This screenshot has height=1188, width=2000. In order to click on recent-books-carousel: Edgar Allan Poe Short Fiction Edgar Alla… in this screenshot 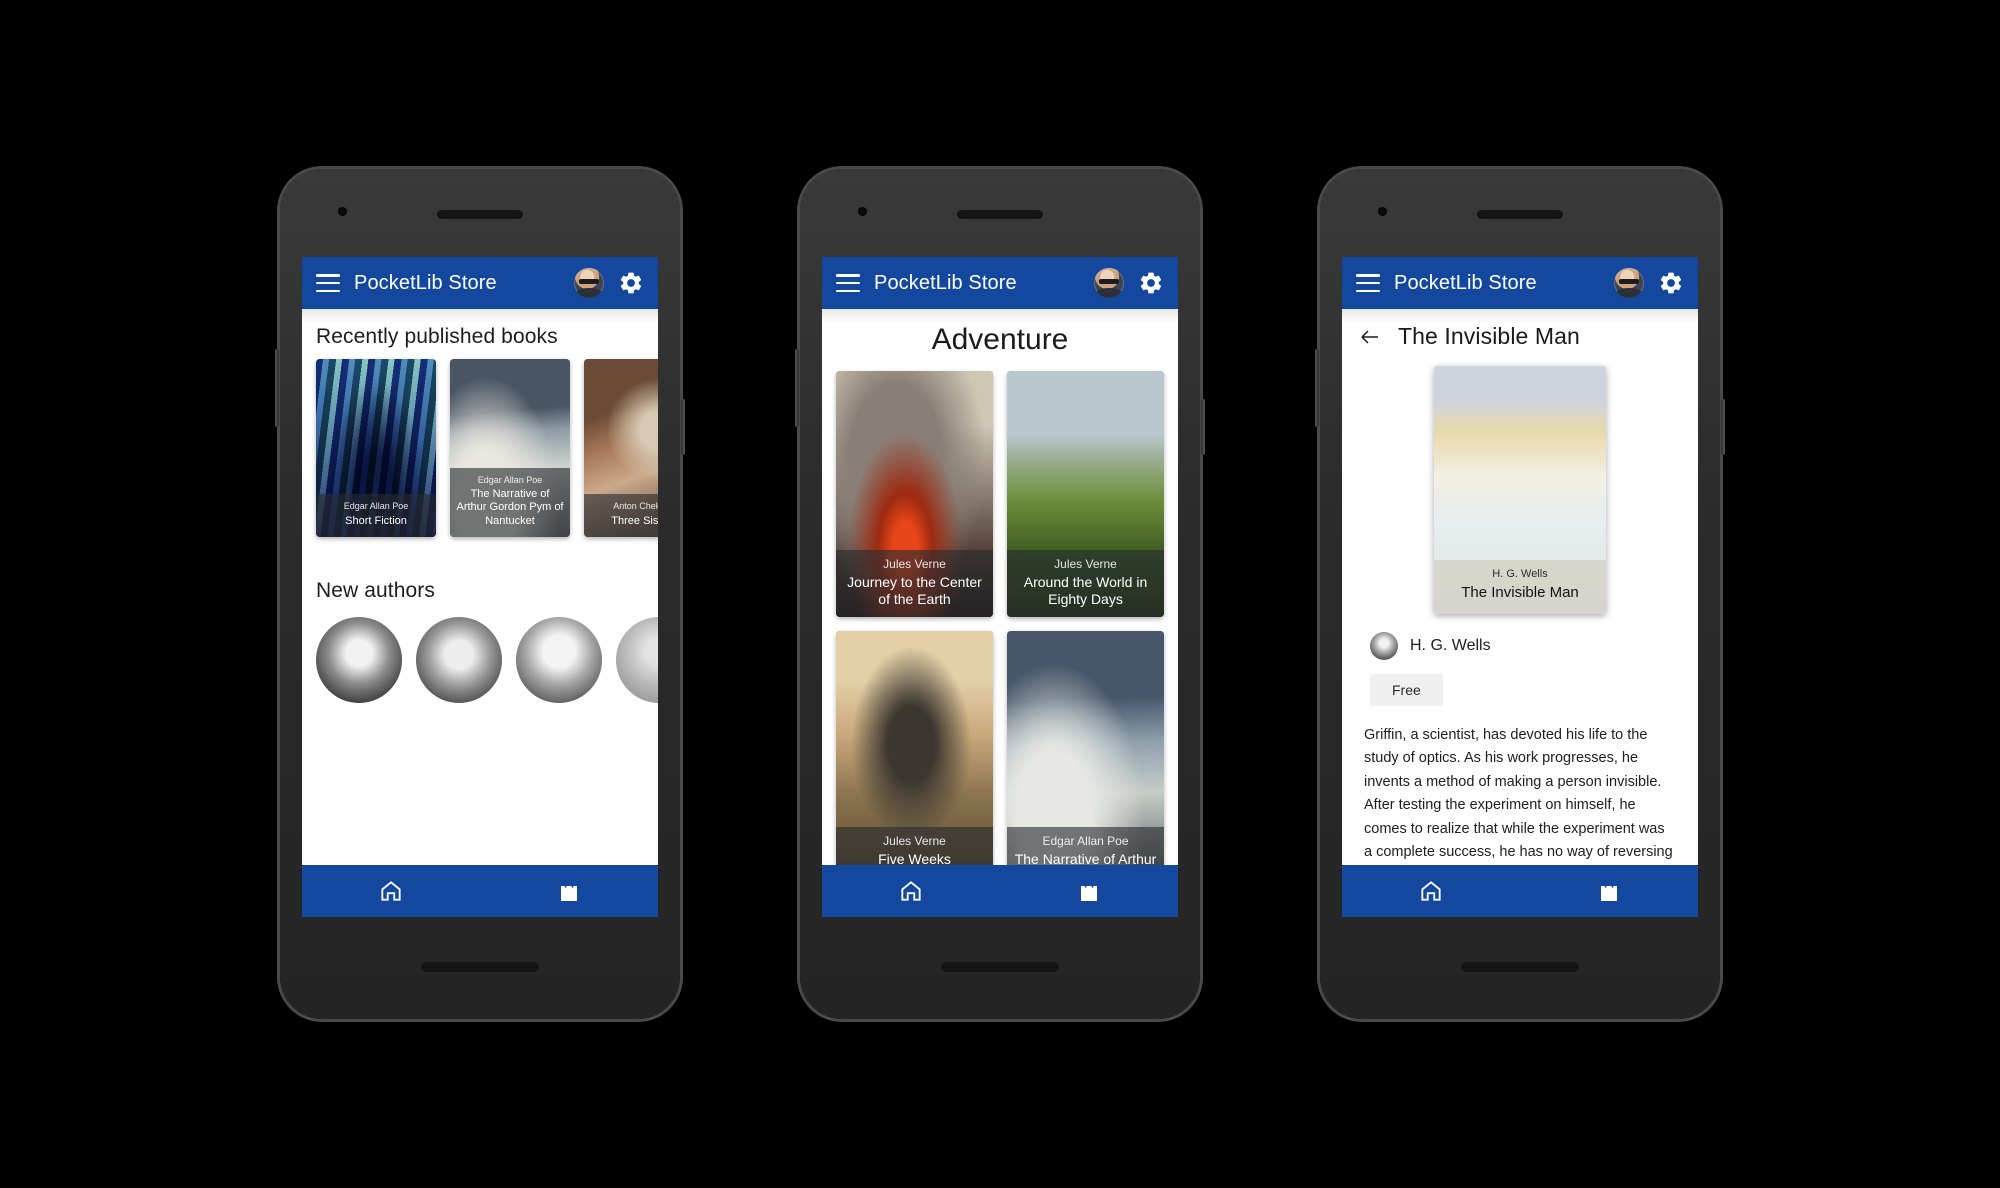, I will do `click(480, 448)`.